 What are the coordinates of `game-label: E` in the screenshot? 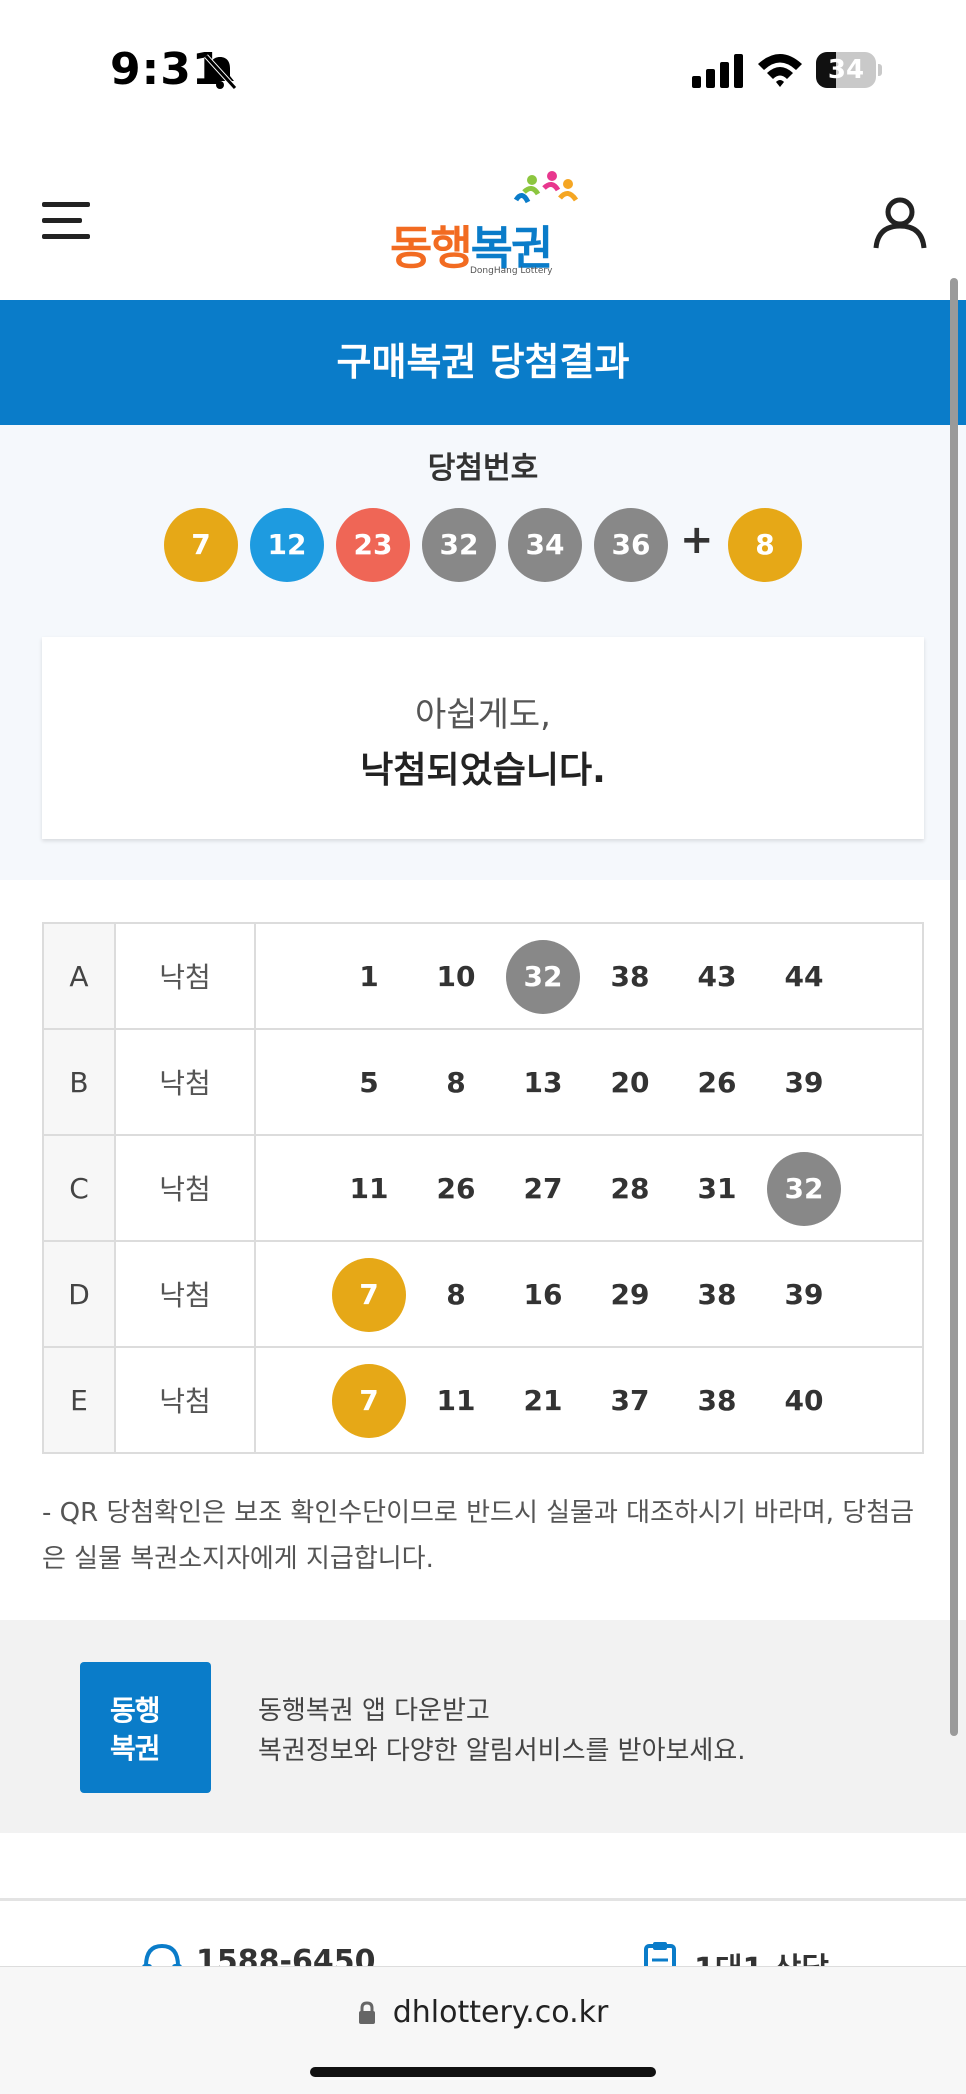 It's located at (79, 1400).